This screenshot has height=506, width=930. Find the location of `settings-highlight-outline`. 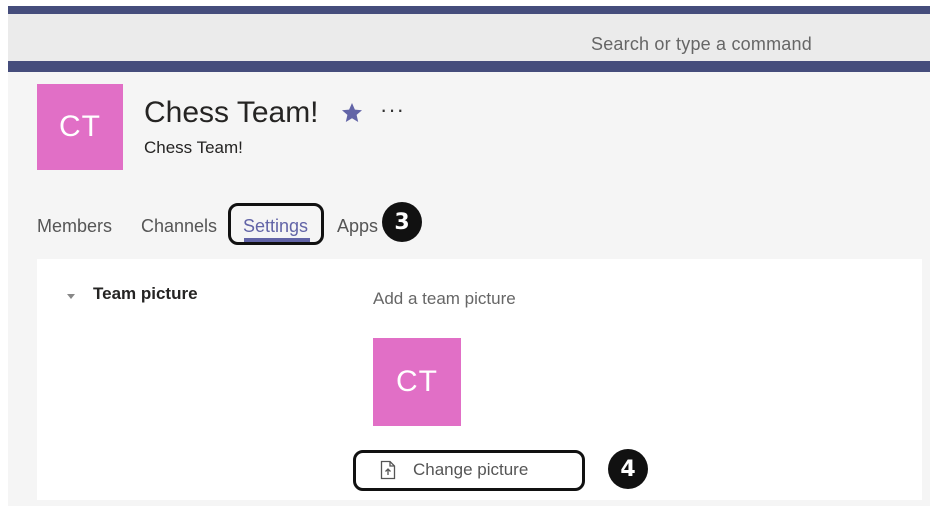

settings-highlight-outline is located at coordinates (276, 224).